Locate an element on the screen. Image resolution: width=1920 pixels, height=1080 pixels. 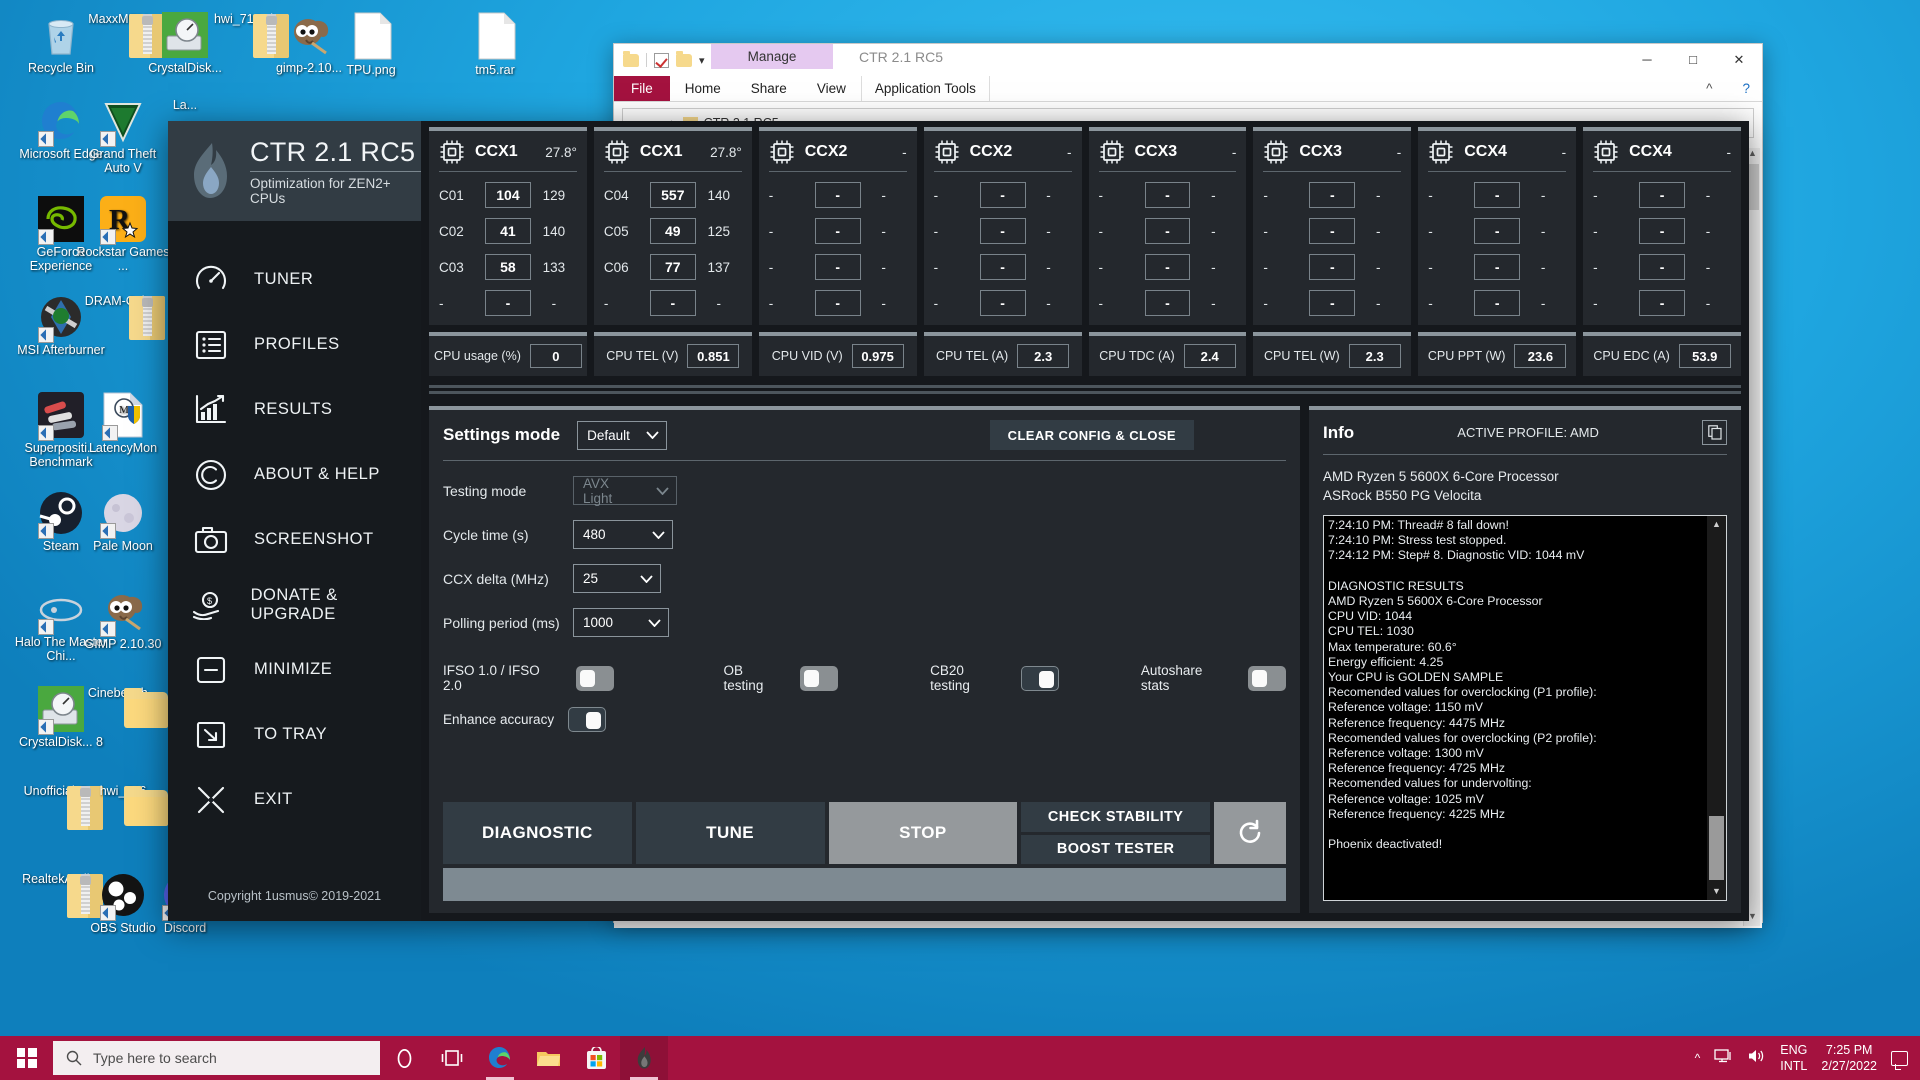
desktop-icon-tpu-png: TPU.png is located at coordinates (371, 44).